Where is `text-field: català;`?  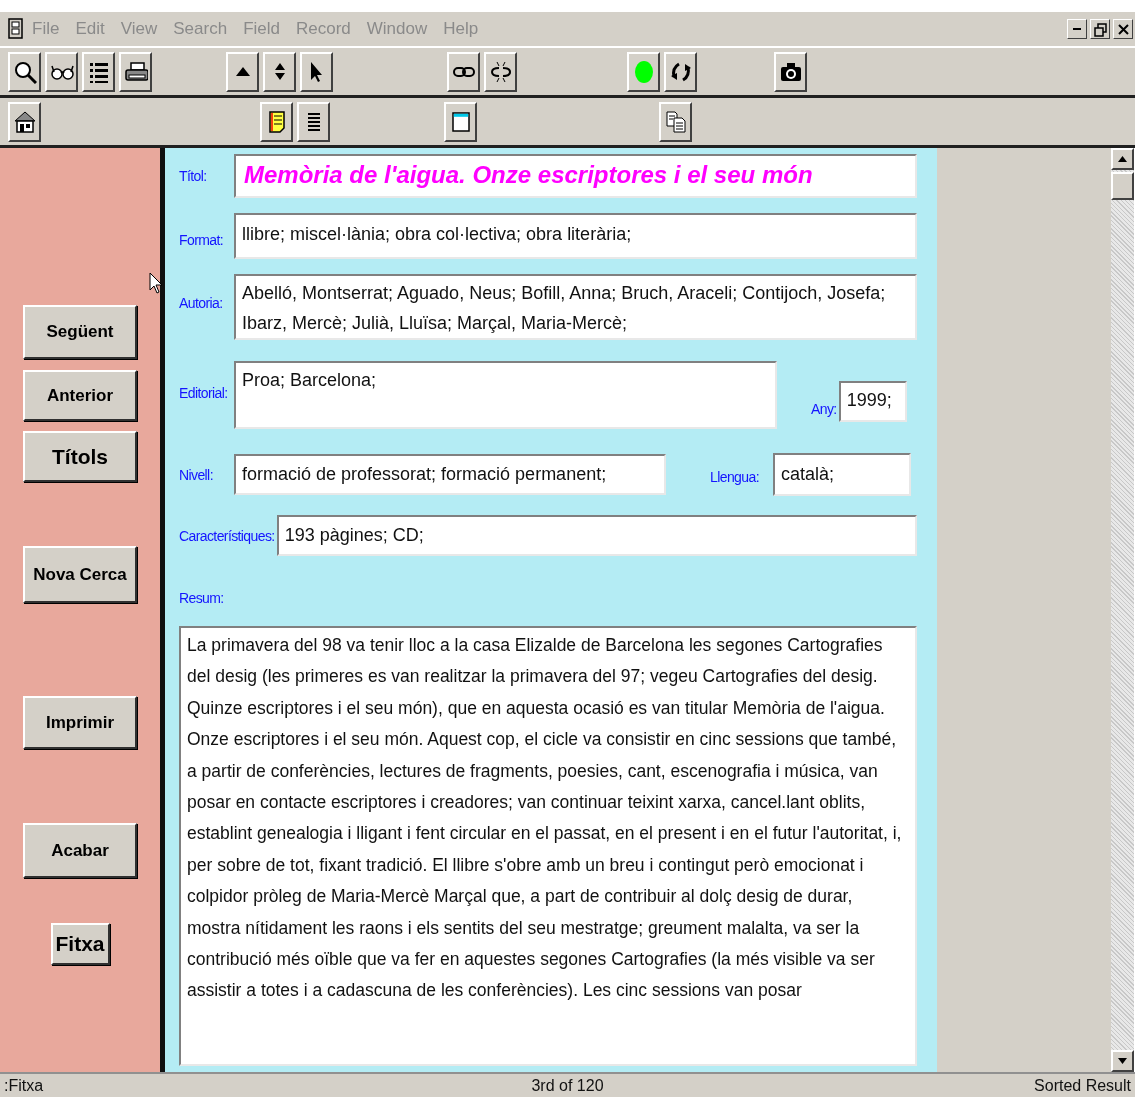
text-field: català; is located at coordinates (841, 474).